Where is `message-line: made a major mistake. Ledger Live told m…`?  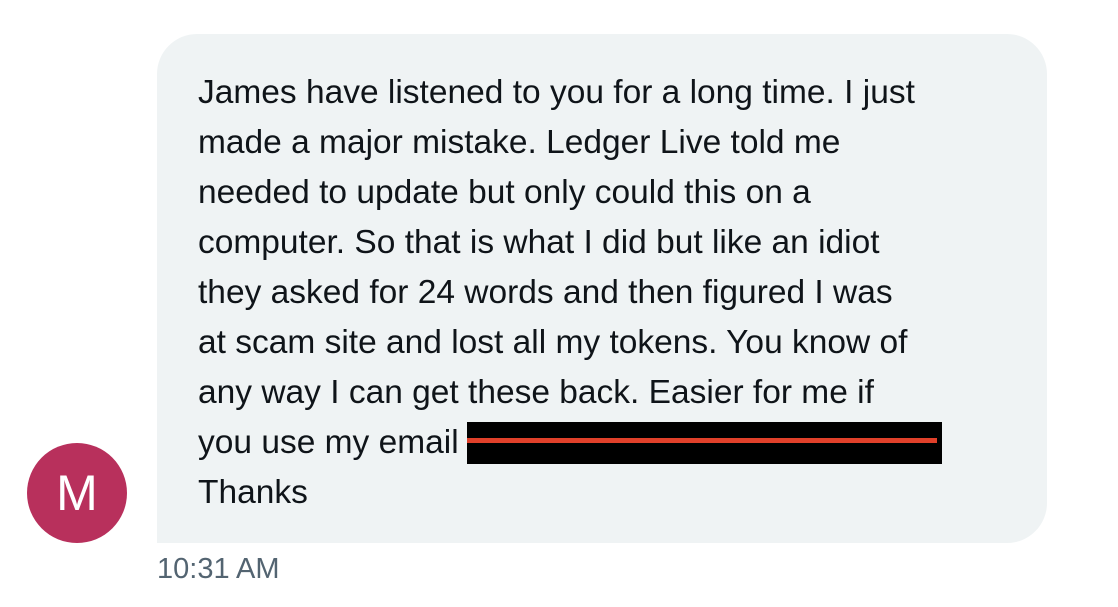 message-line: made a major mistake. Ledger Live told m… is located at coordinates (519, 142).